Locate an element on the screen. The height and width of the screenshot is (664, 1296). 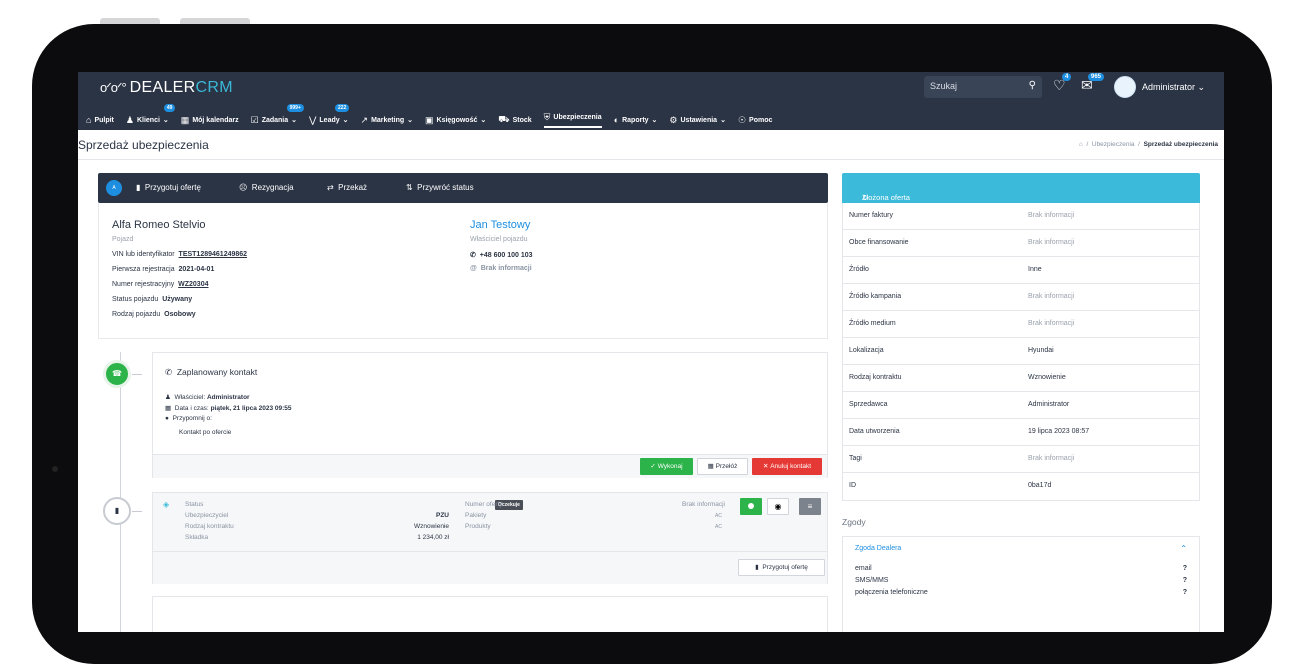
chevron-up-icon: ⌃ is located at coordinates (1183, 548).